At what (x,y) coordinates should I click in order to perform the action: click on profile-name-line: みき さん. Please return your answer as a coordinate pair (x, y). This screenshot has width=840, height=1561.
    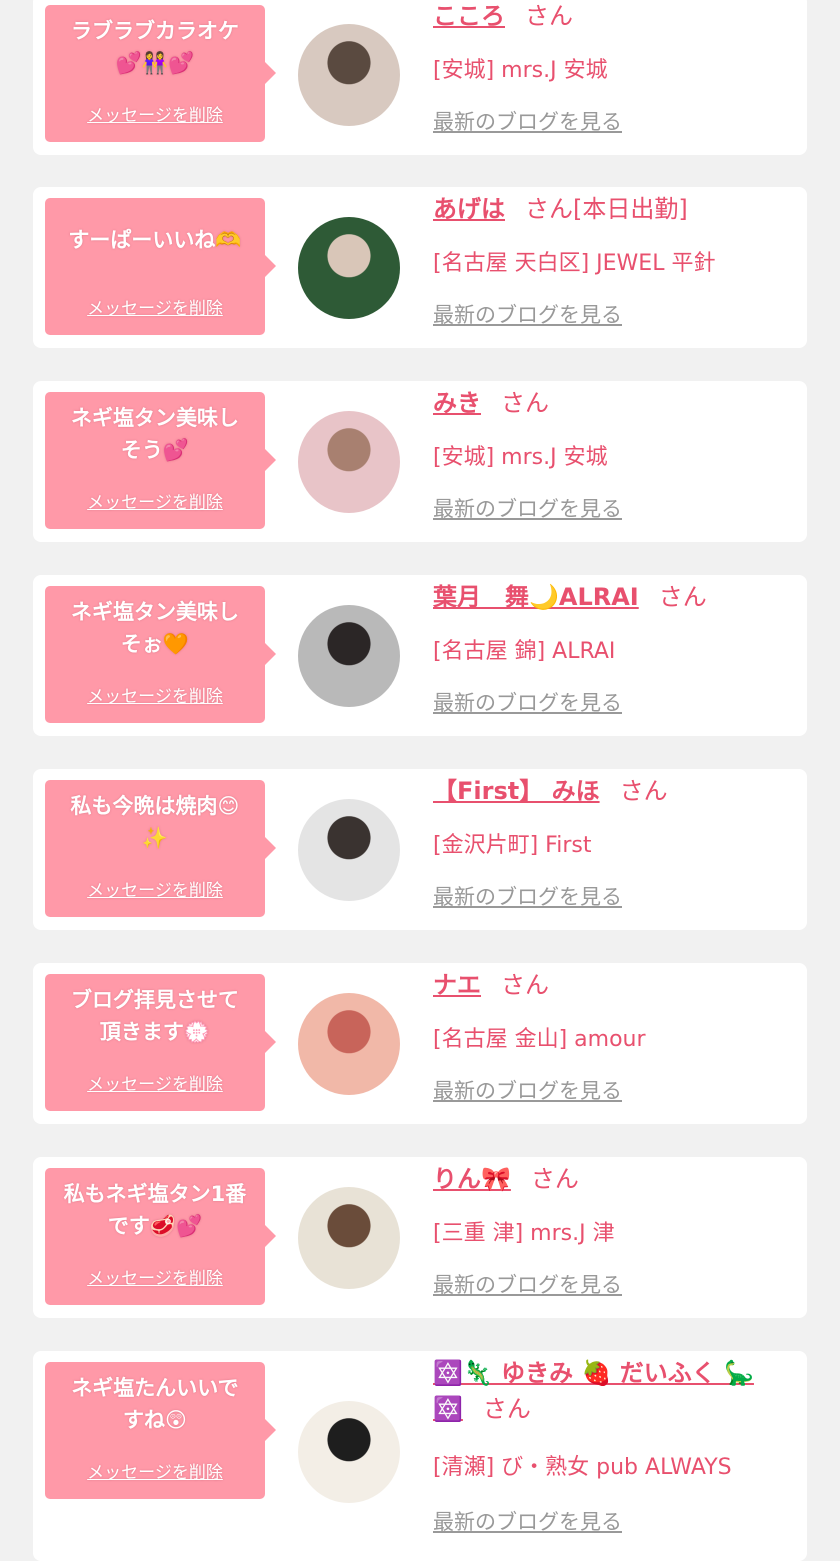
    Looking at the image, I should click on (613, 403).